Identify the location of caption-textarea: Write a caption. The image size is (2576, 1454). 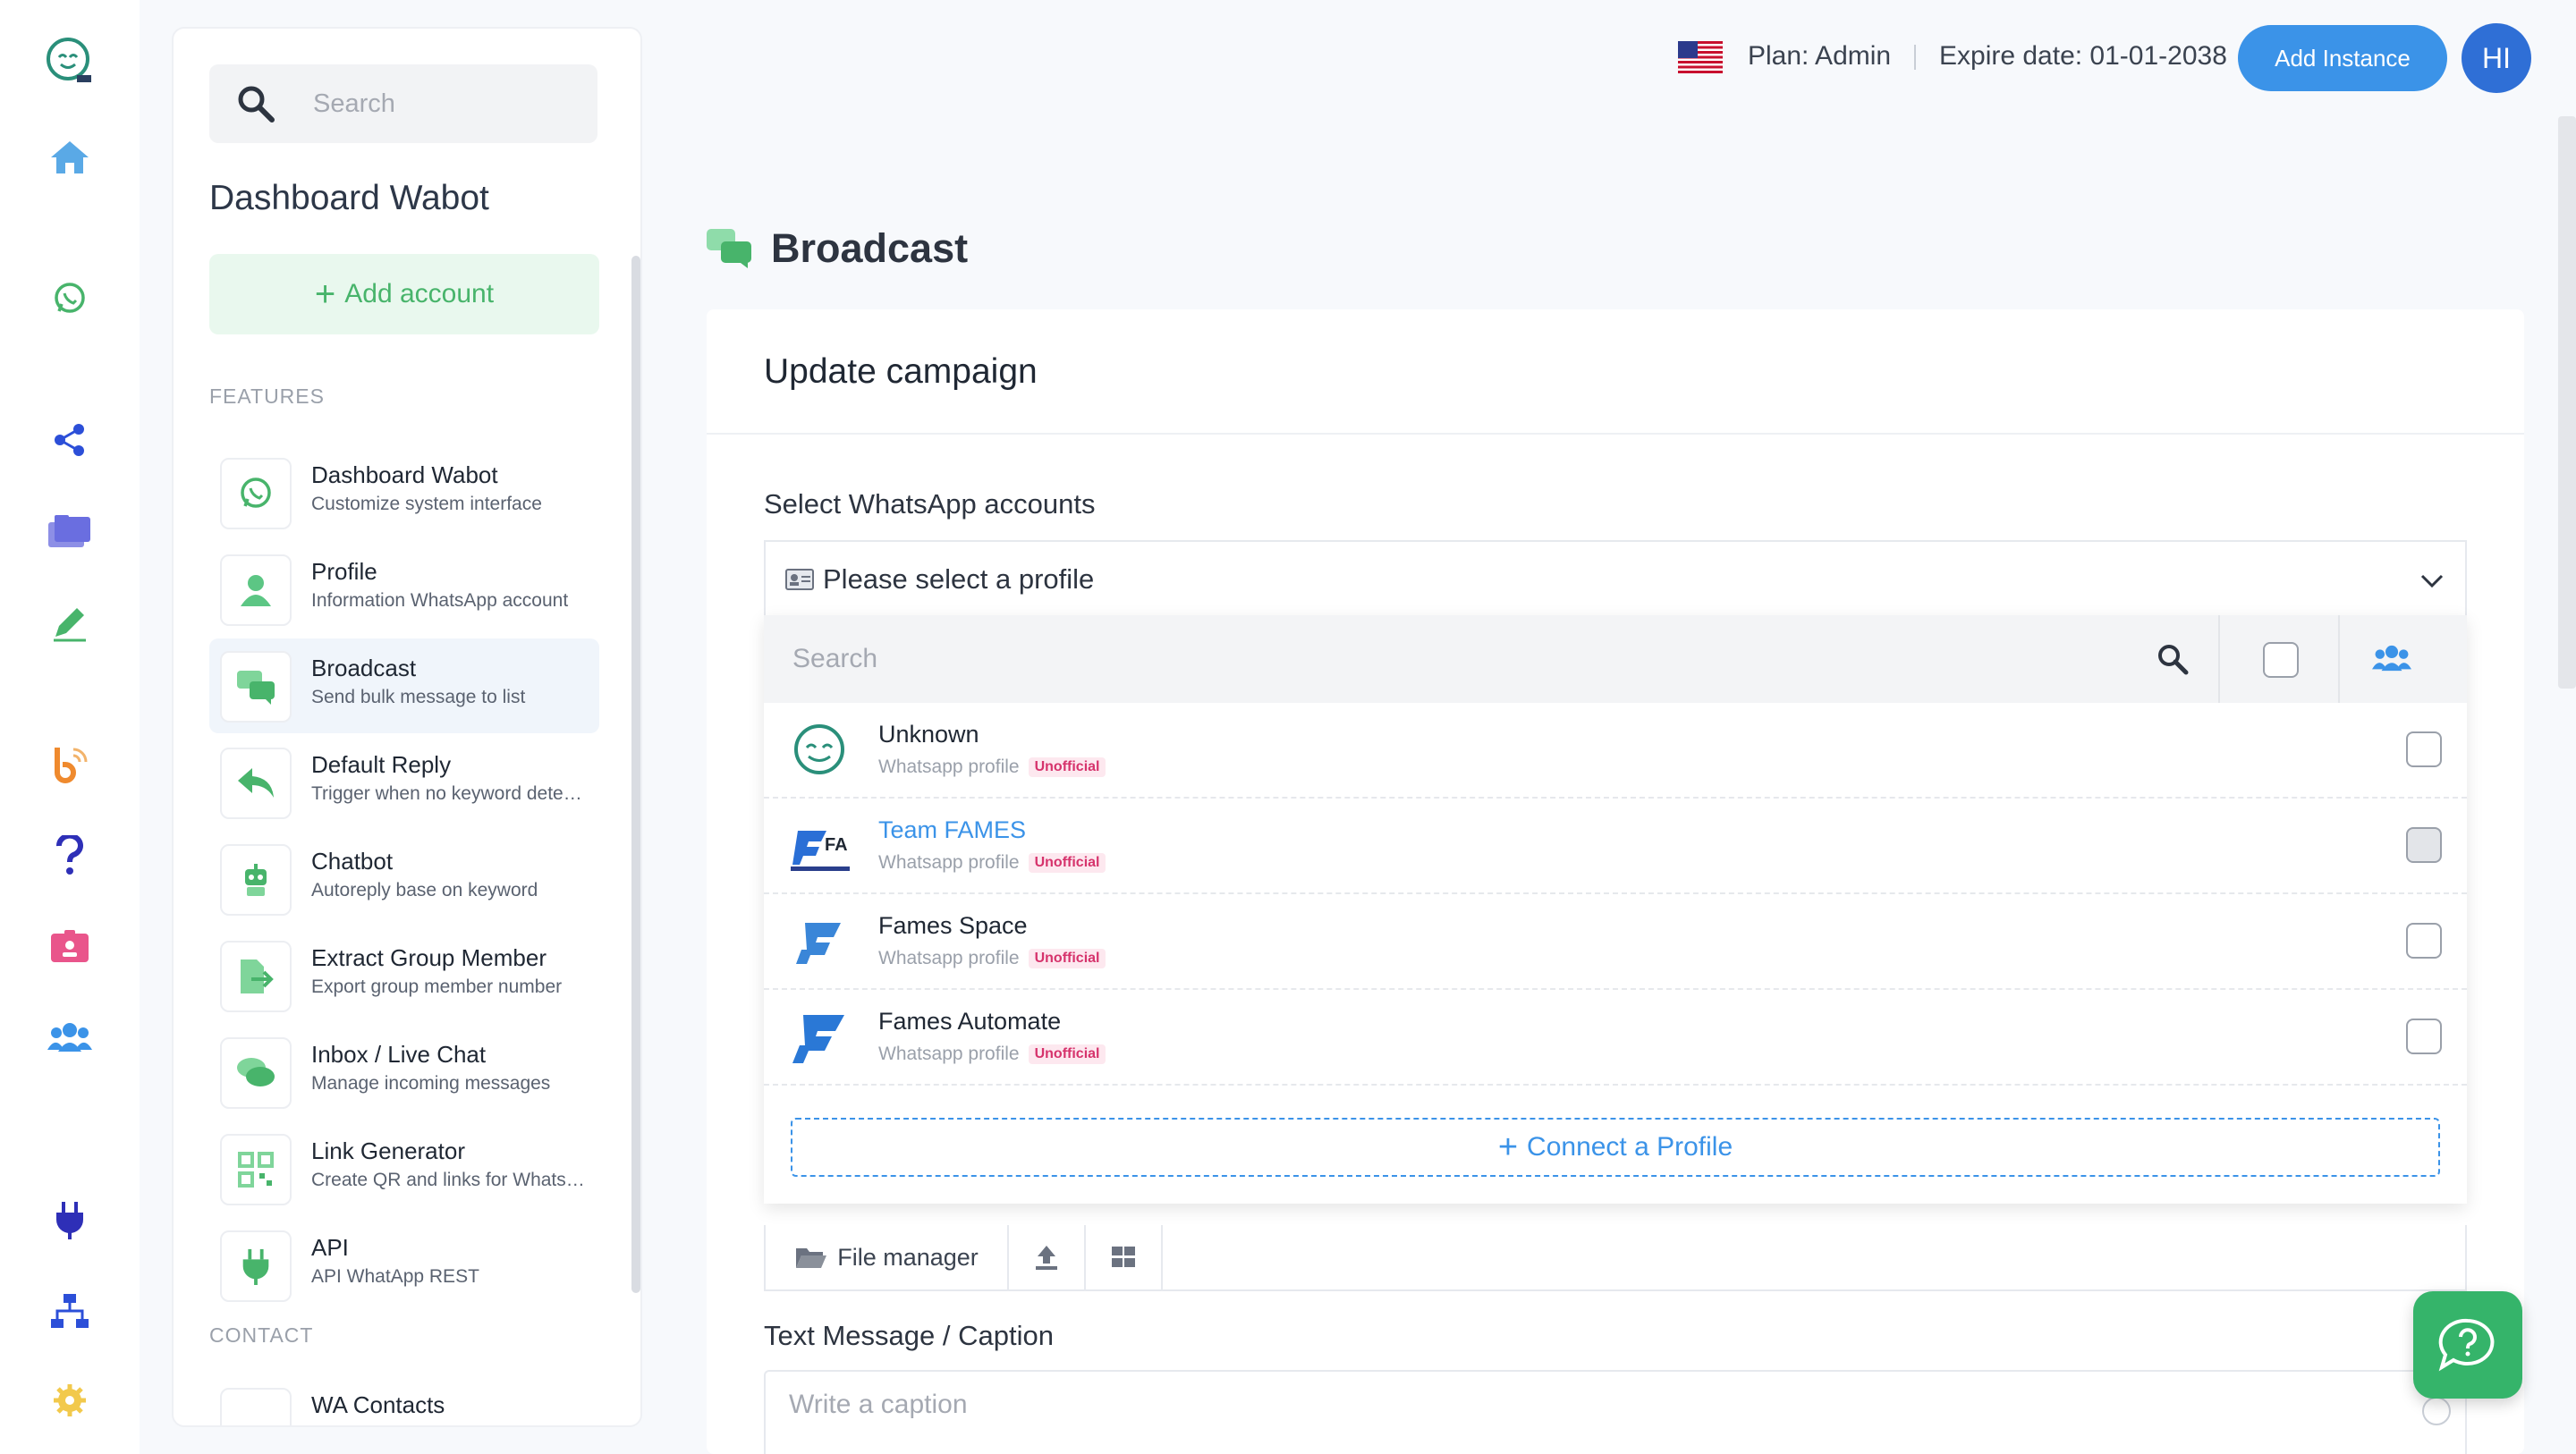
(1615, 1412).